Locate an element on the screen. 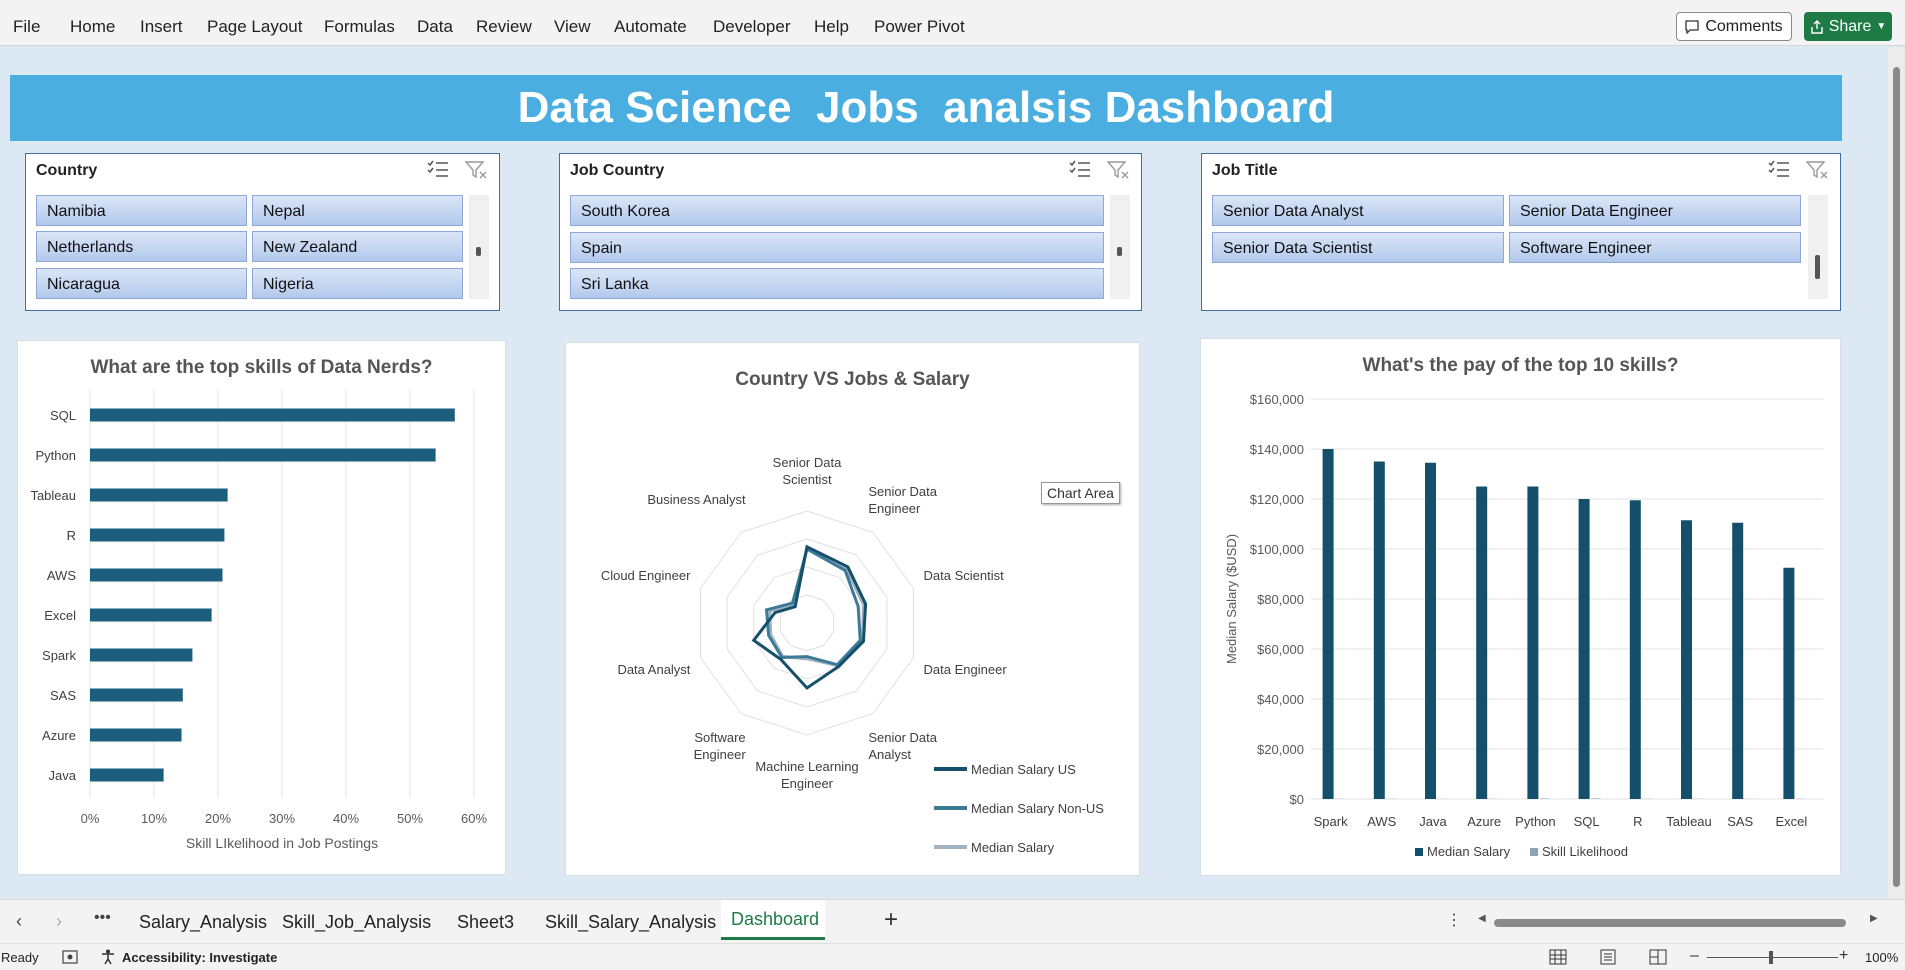 The image size is (1905, 970). menu-review: Review is located at coordinates (504, 27).